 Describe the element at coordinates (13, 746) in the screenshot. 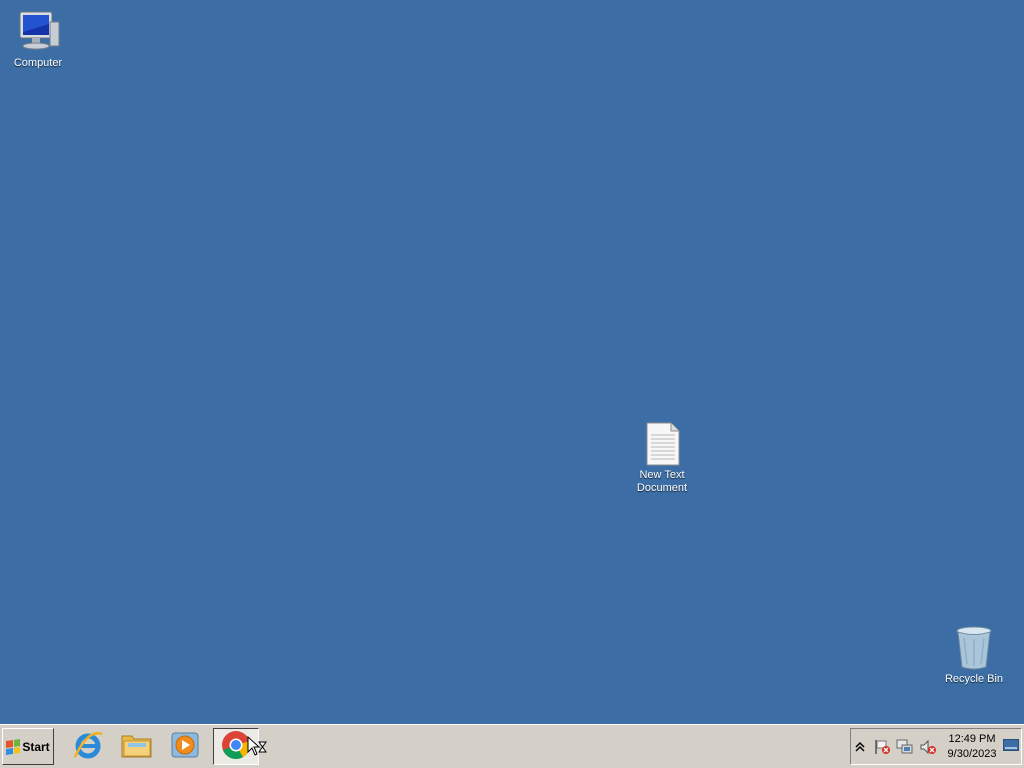

I see `windows-logo-icon` at that location.